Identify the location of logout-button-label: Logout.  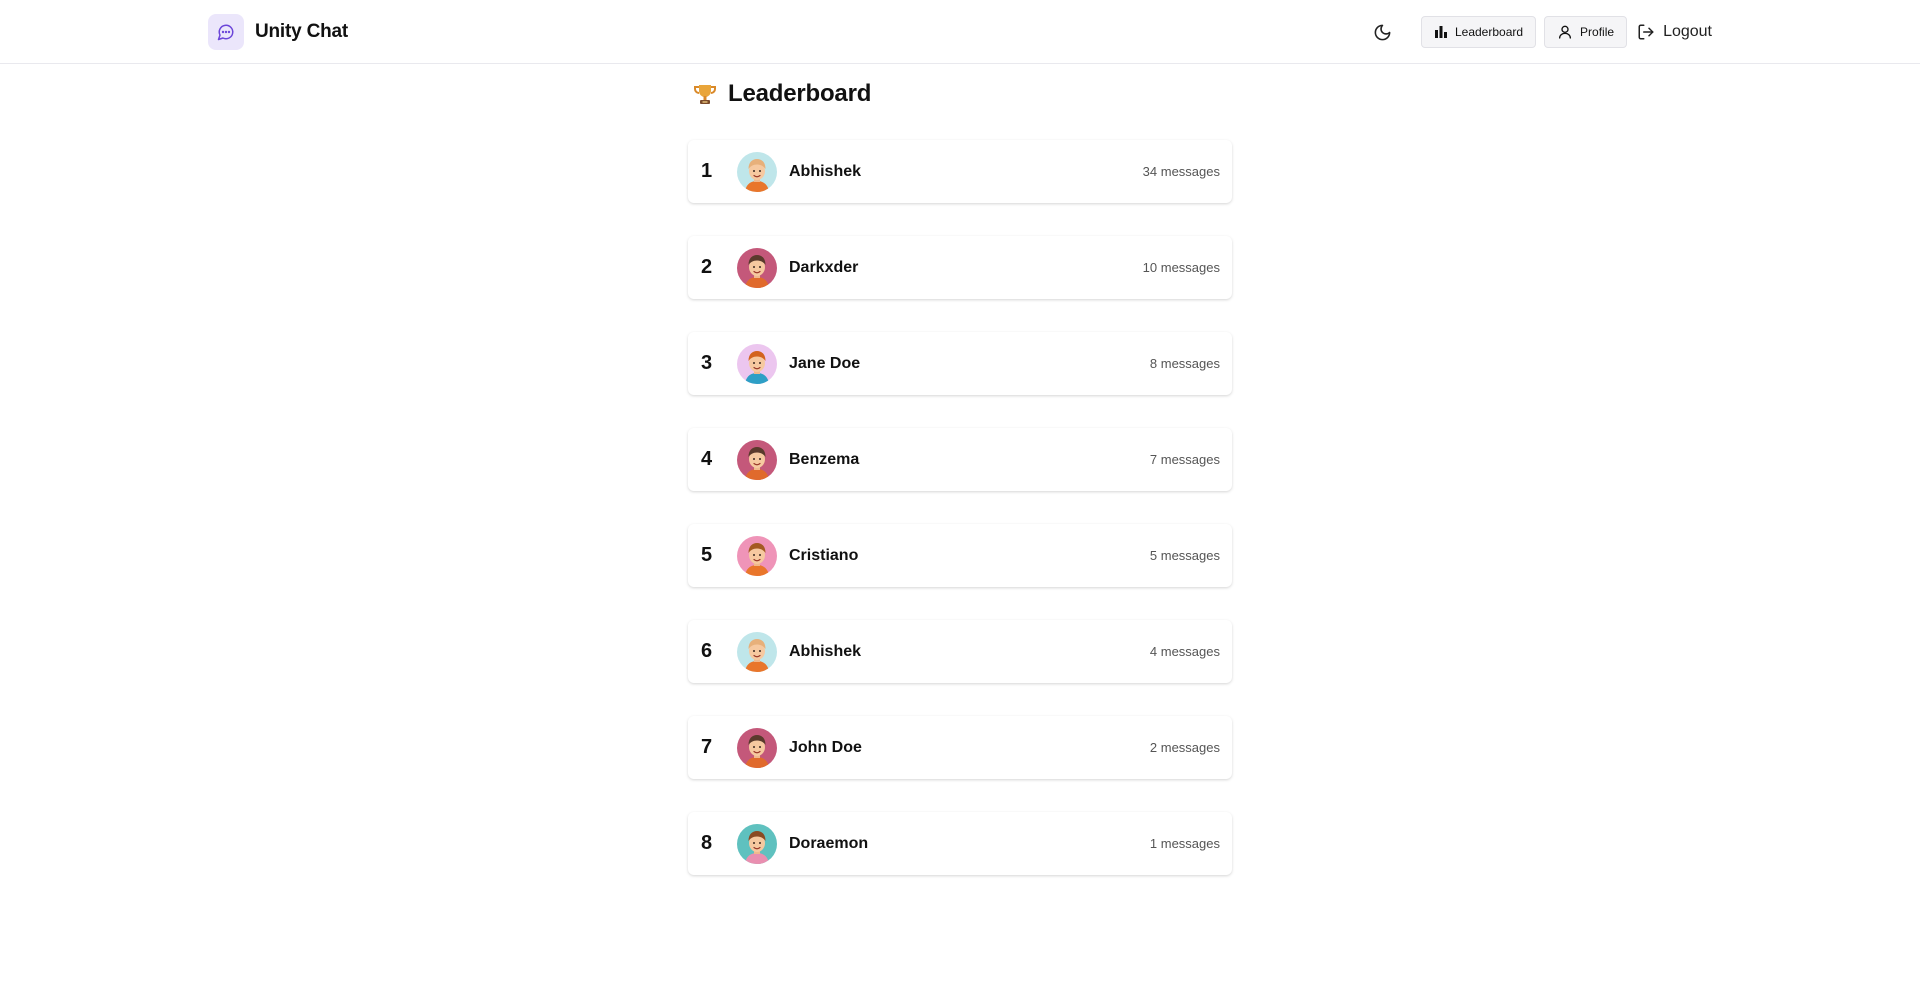
(1687, 31).